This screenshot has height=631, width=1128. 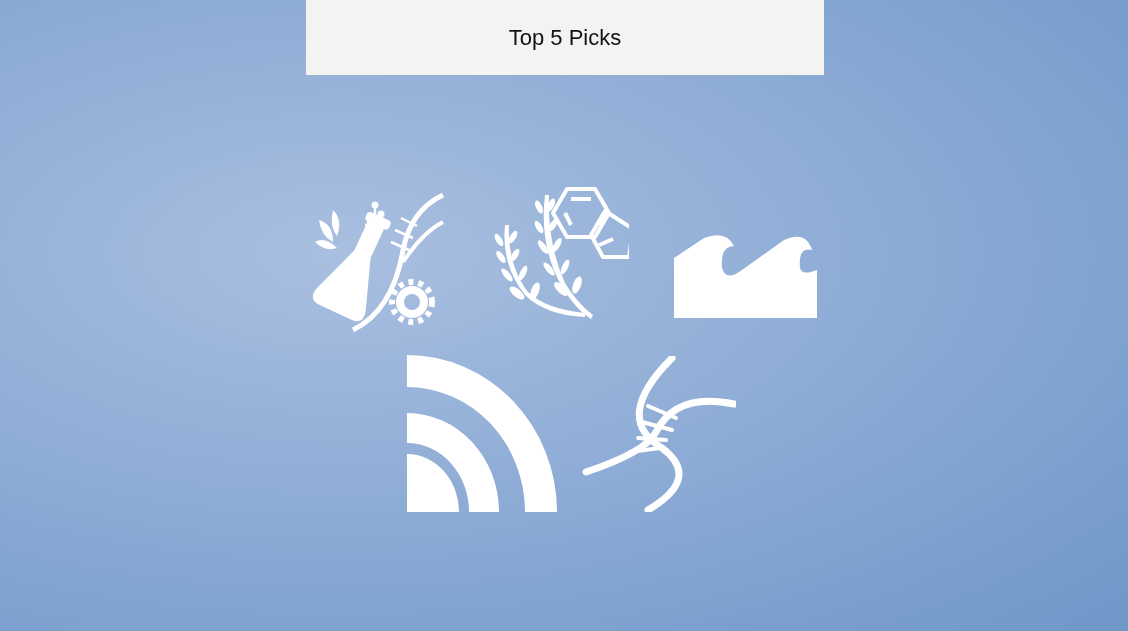 What do you see at coordinates (379, 262) in the screenshot?
I see `flask-dna-gear-icon` at bounding box center [379, 262].